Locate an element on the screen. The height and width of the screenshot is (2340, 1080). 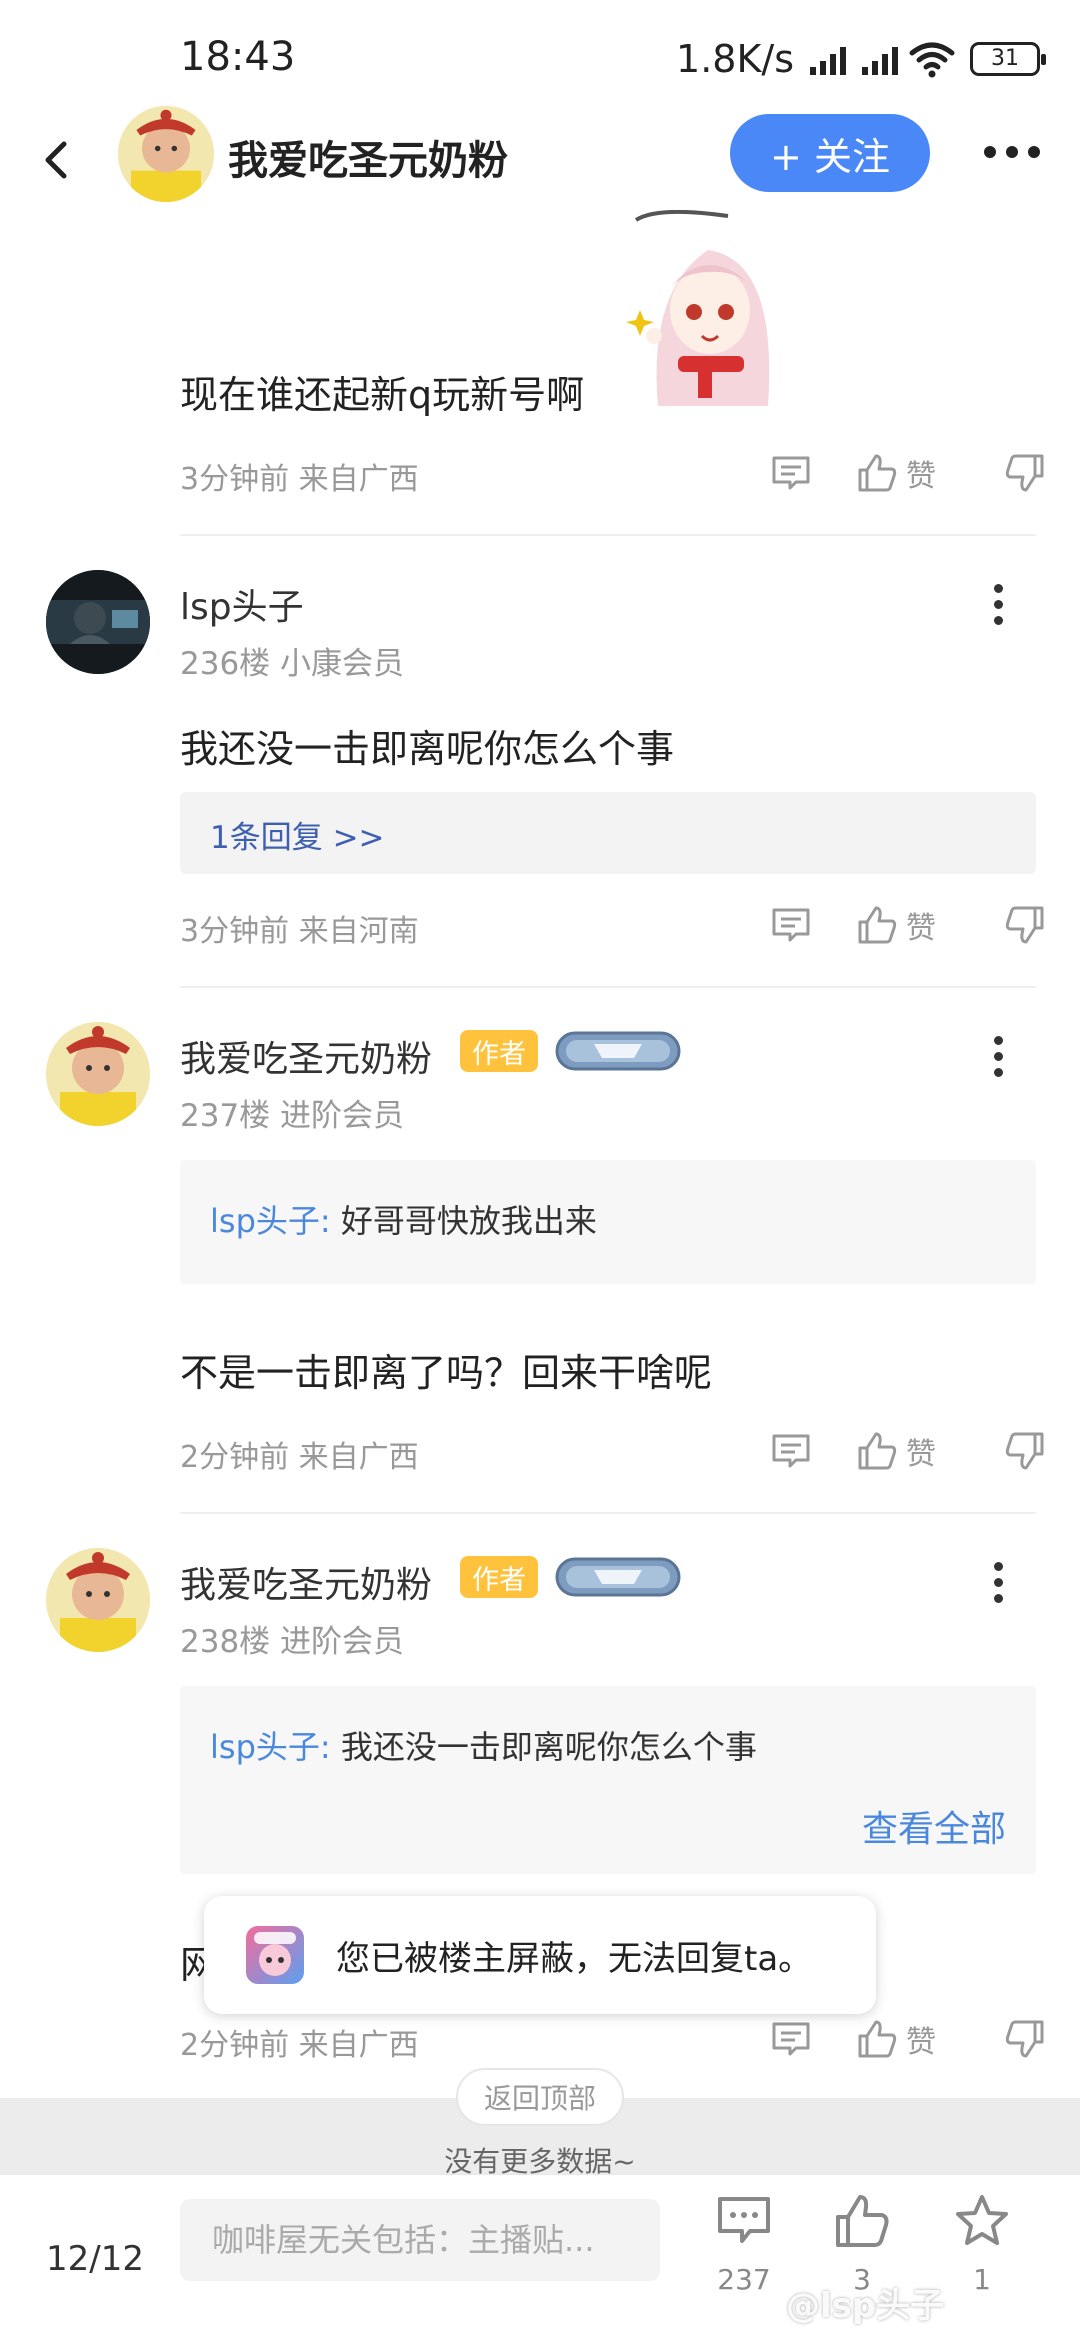
quoted-reply: lsp头子: 我还没一击即离呢你怎么个事 查看全部 is located at coordinates (608, 1780).